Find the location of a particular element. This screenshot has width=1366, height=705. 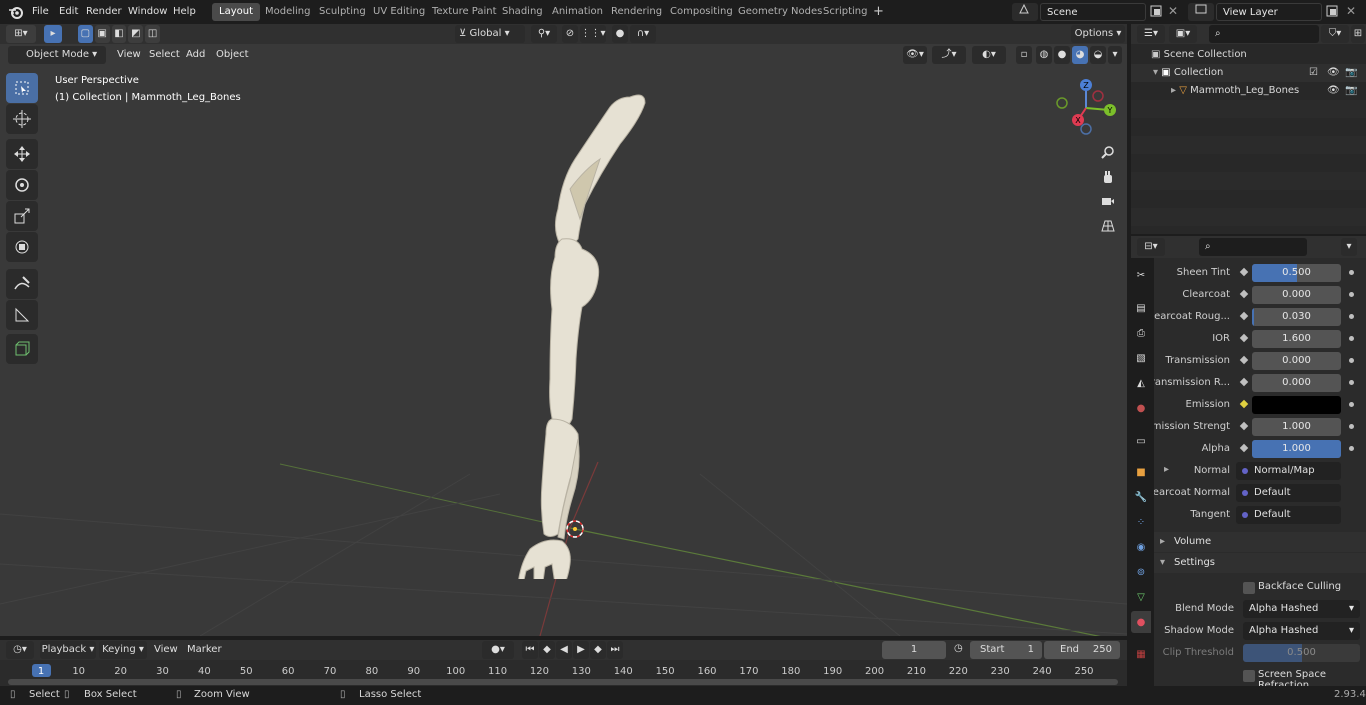

play-reverse-icon: ◀ is located at coordinates (564, 650).